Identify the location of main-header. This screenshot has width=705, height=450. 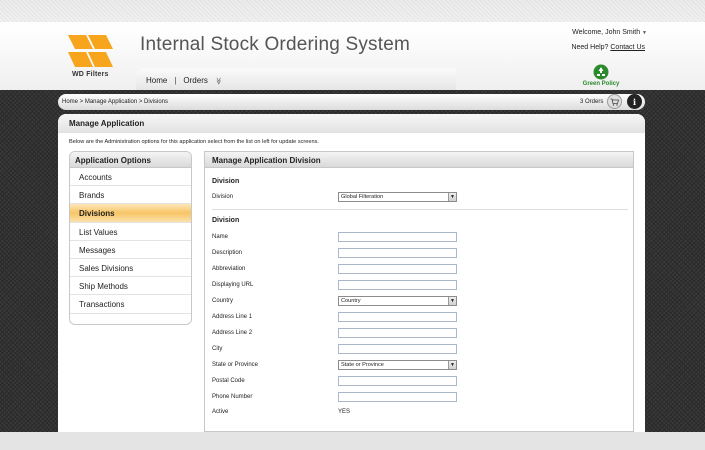
(351, 123).